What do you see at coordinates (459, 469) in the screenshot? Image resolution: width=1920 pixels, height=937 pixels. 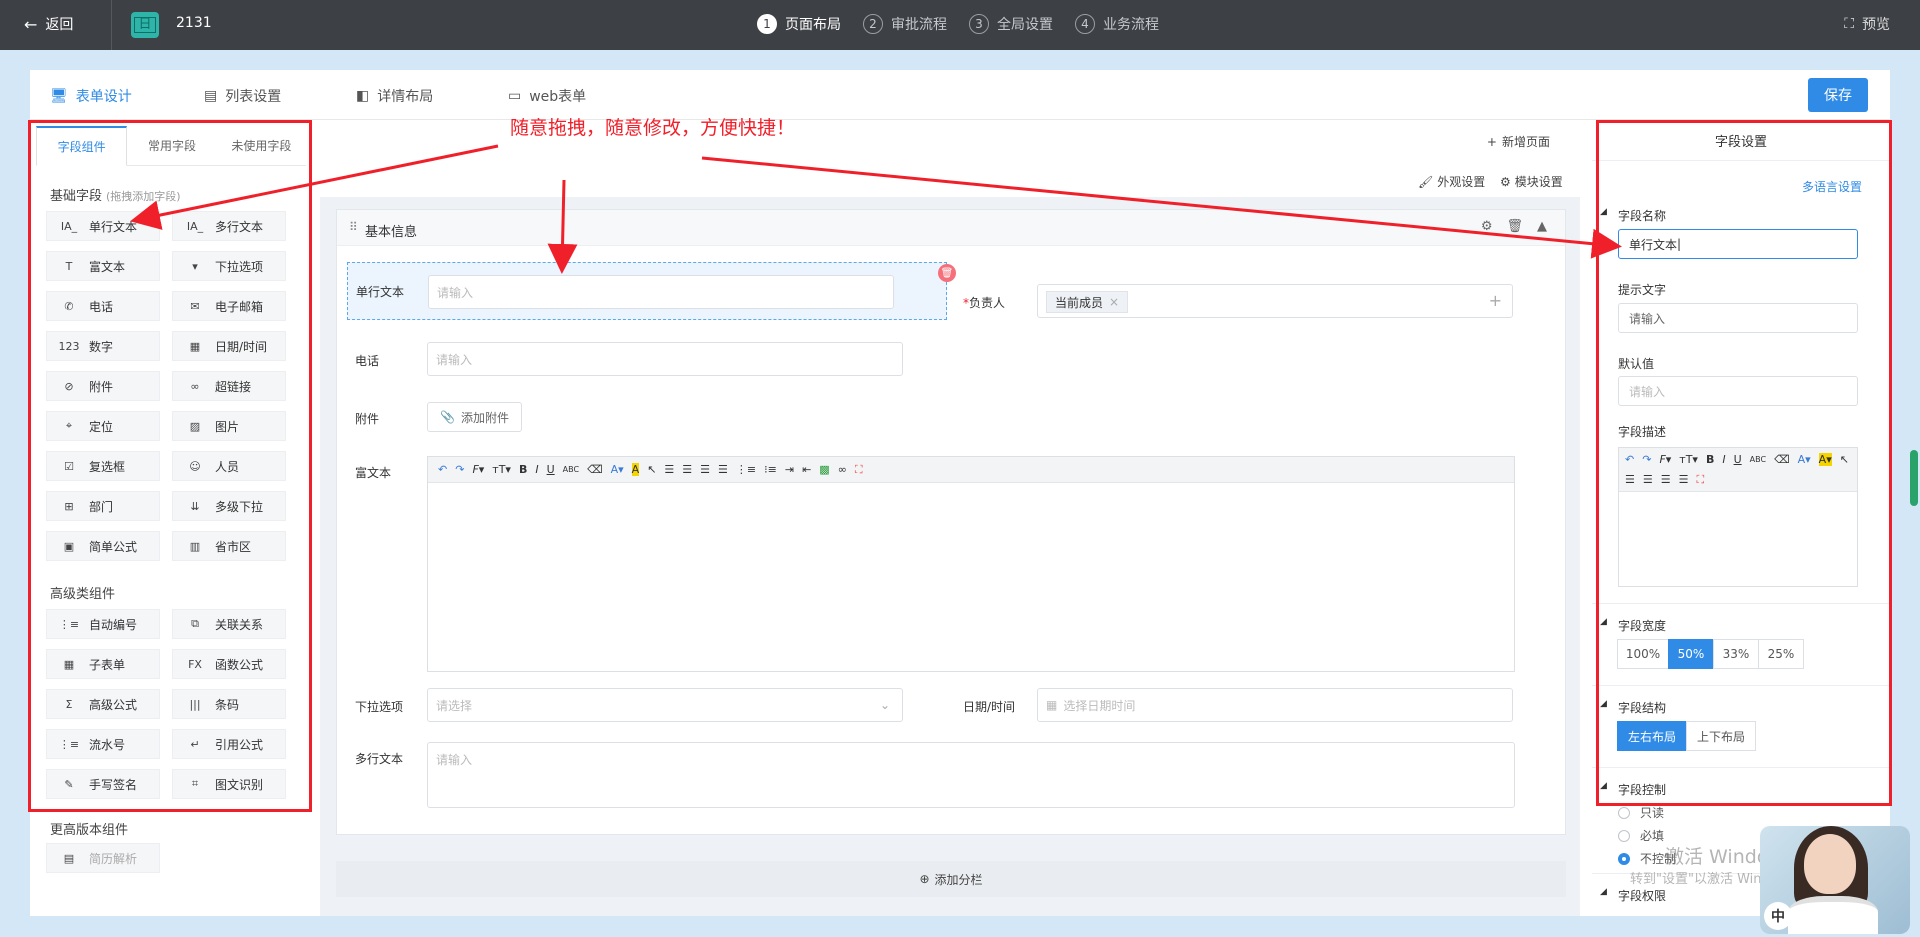 I see `redo-icon: ↷` at bounding box center [459, 469].